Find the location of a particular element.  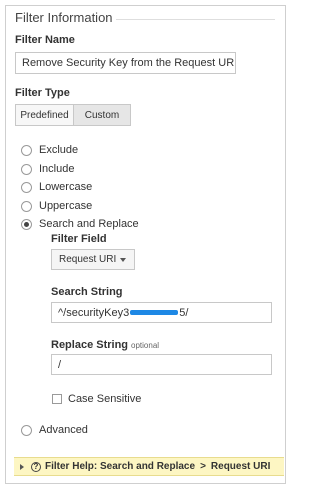

optional-tag: optional is located at coordinates (145, 345).